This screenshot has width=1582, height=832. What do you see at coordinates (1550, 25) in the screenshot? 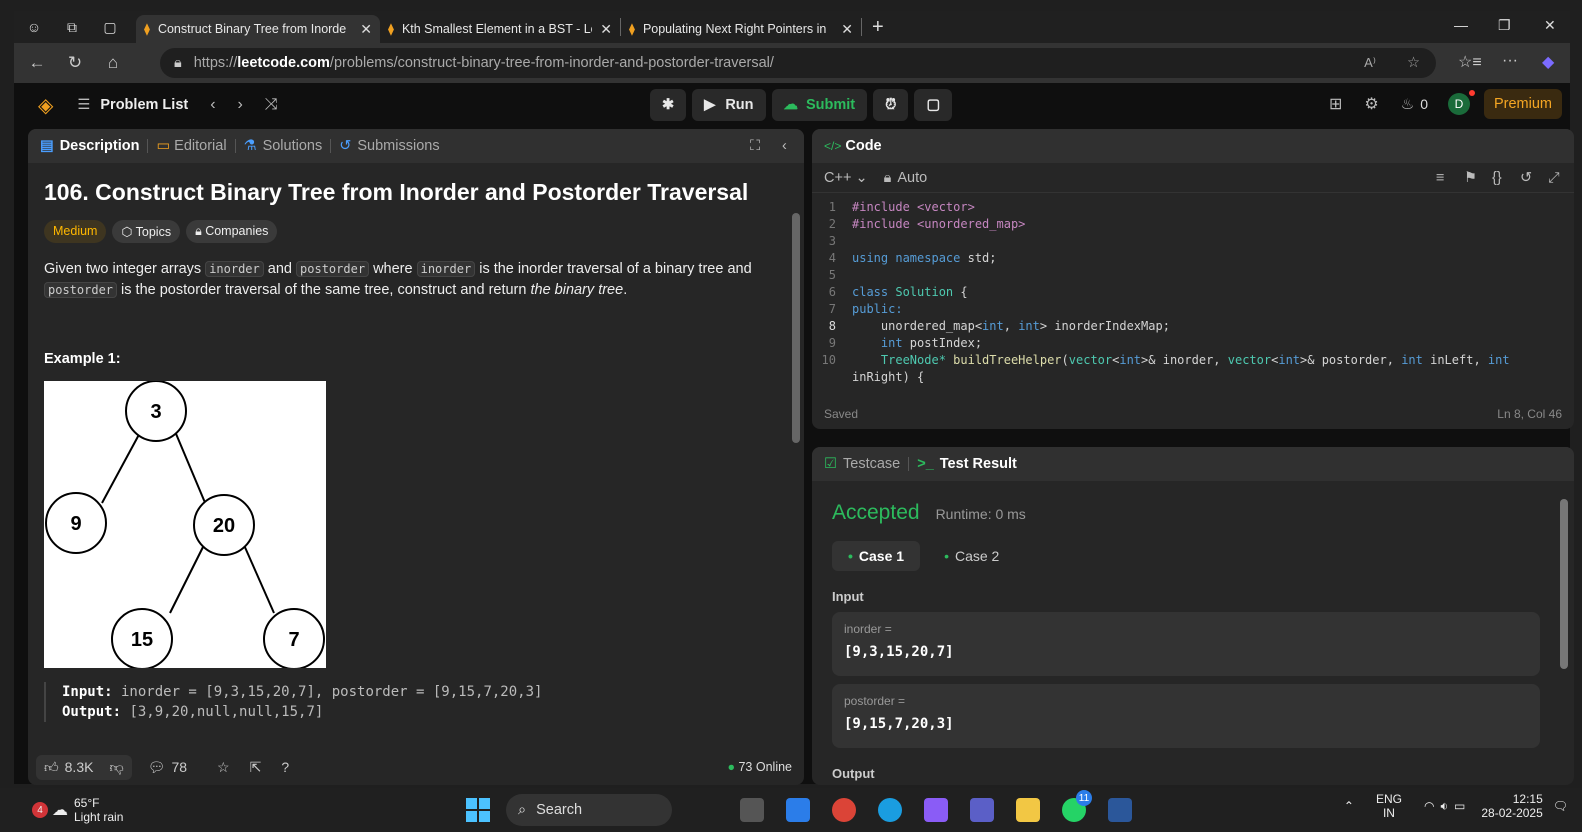
I see `close-window-icon: ✕` at bounding box center [1550, 25].